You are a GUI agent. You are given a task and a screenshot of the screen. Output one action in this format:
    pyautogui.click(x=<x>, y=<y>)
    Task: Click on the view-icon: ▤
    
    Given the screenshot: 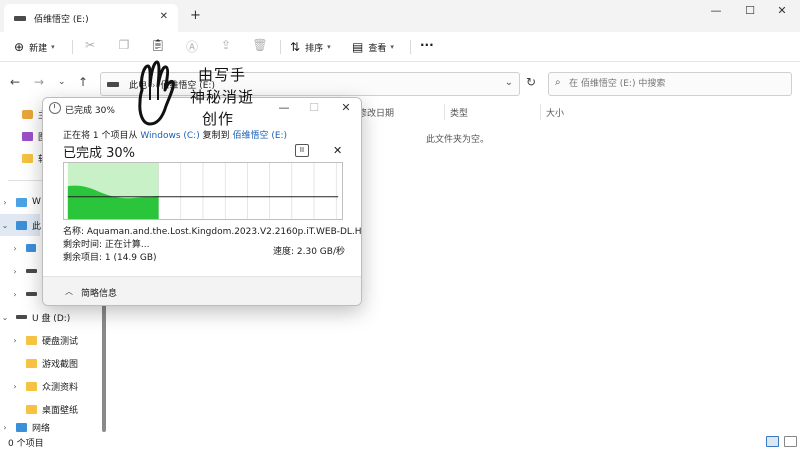 What is the action you would take?
    pyautogui.click(x=358, y=47)
    